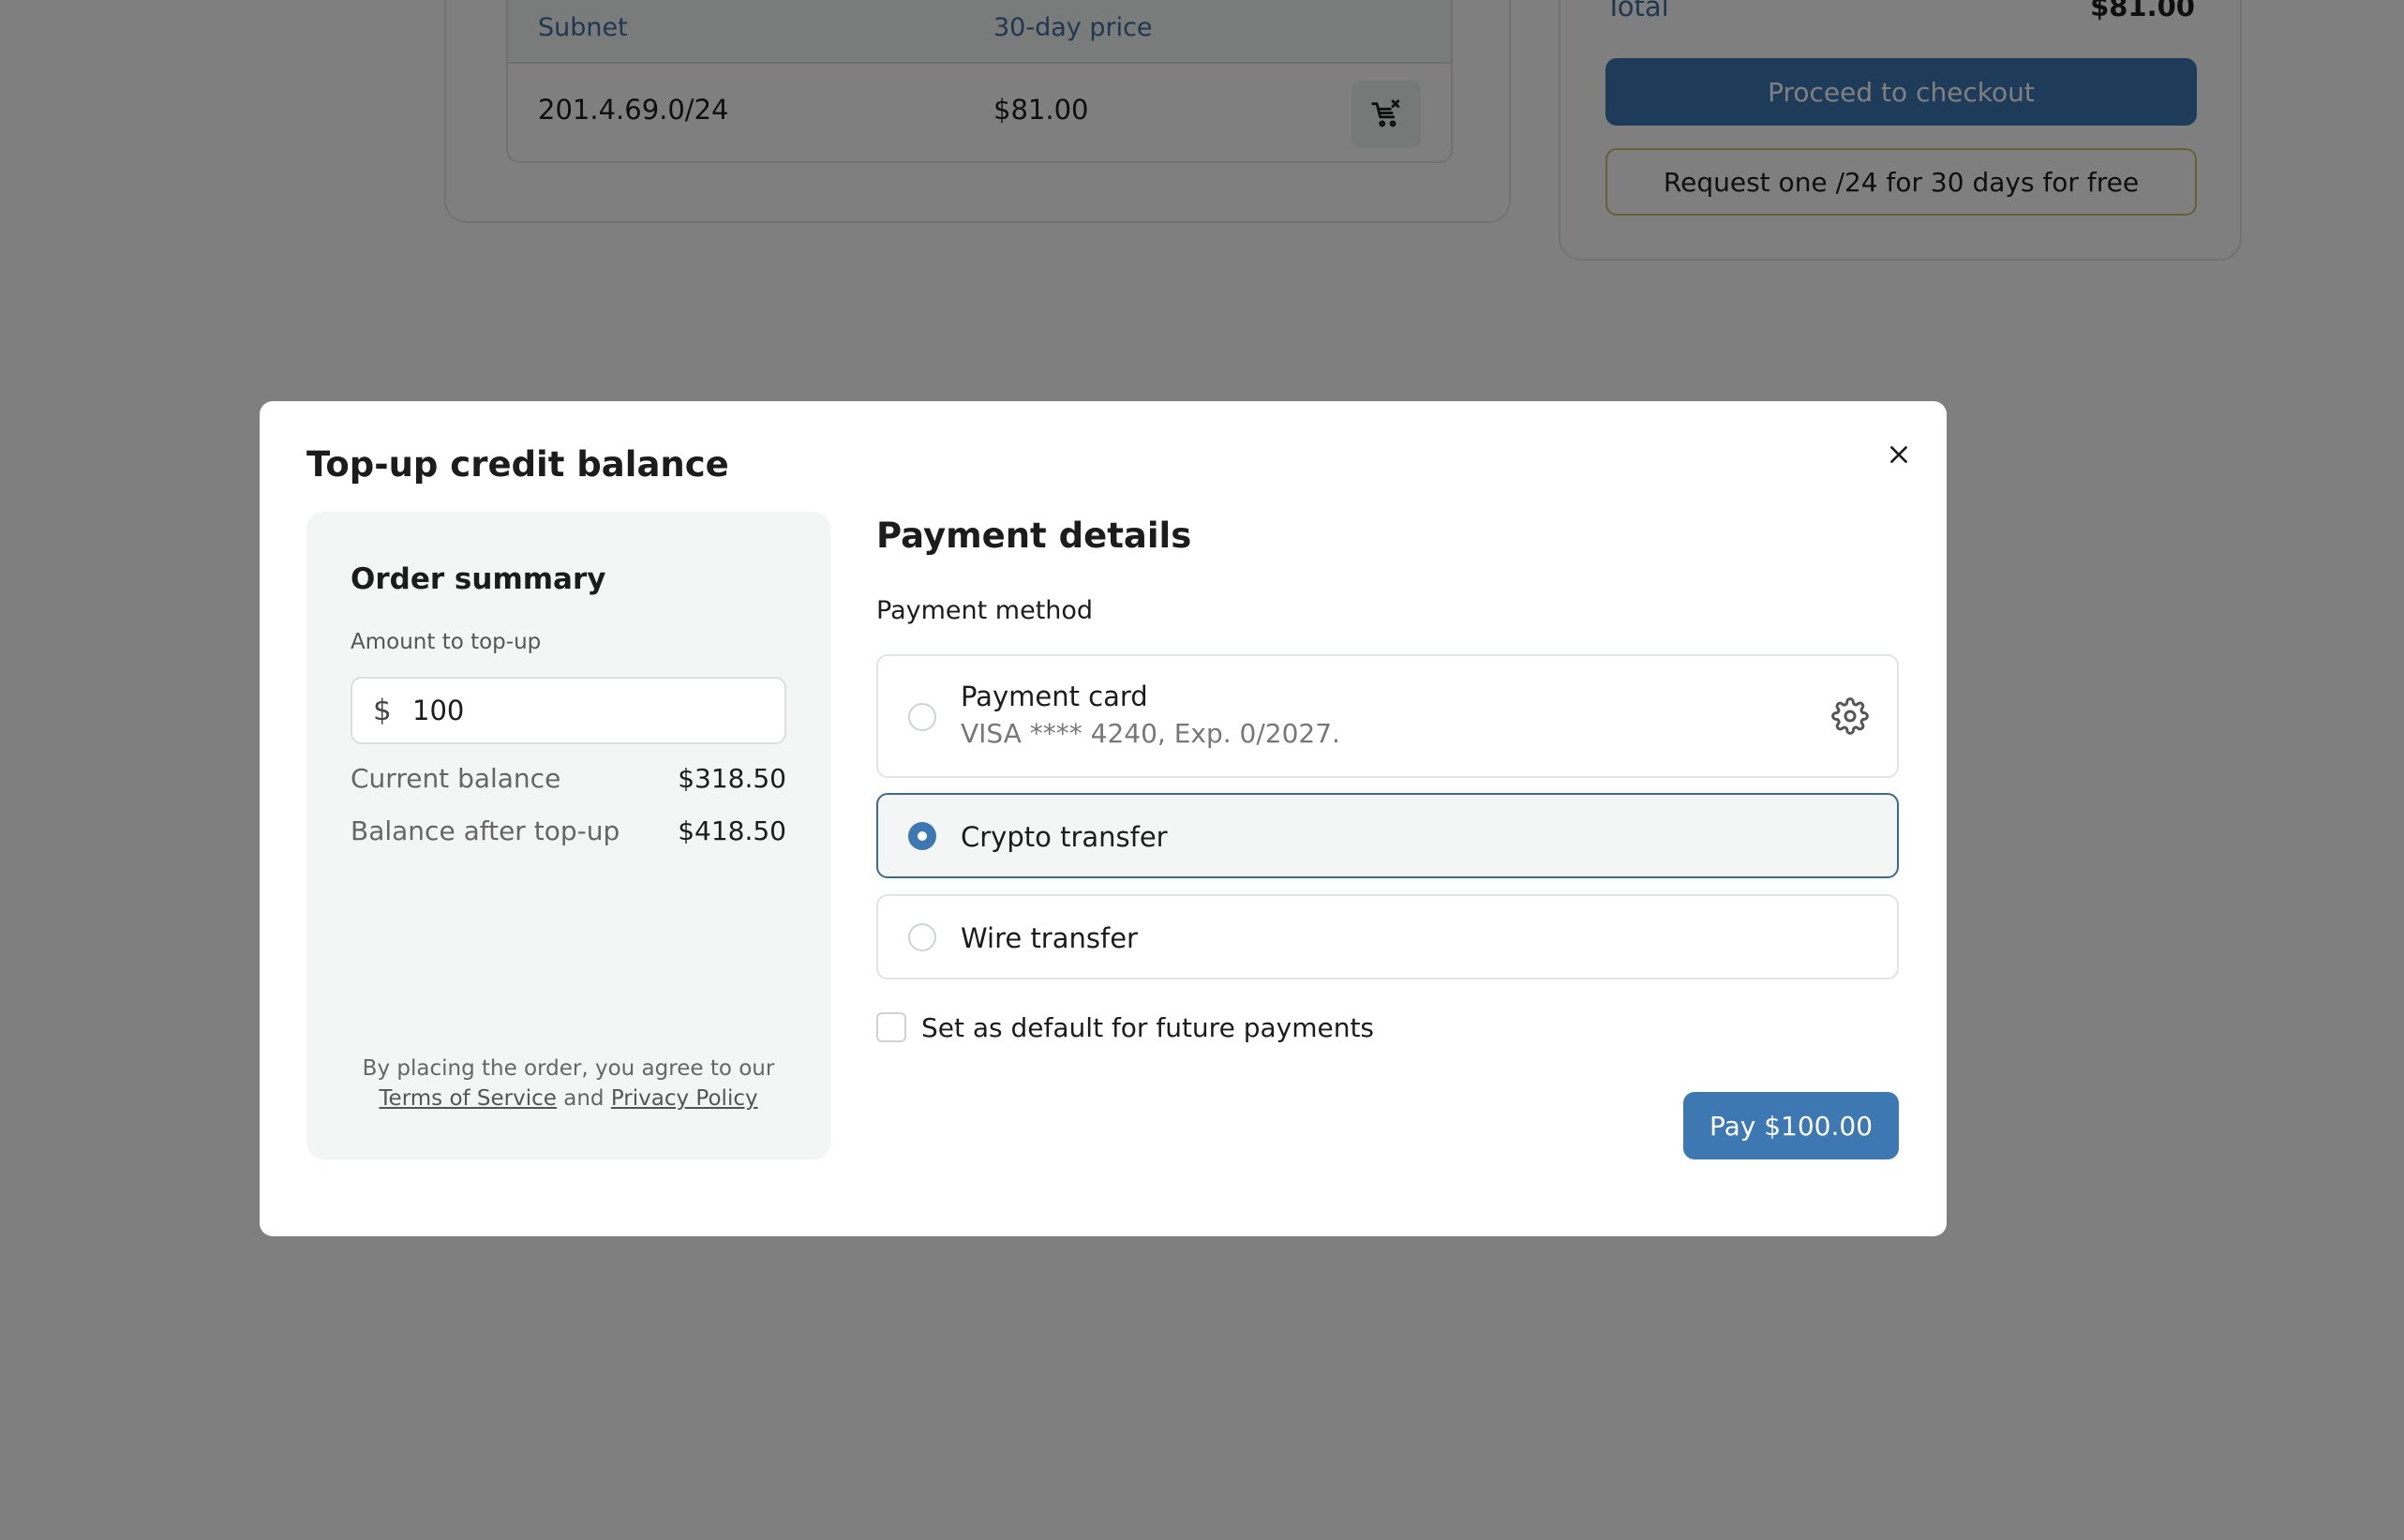  What do you see at coordinates (1387, 936) in the screenshot?
I see `payment-option-wire: Wire transfer` at bounding box center [1387, 936].